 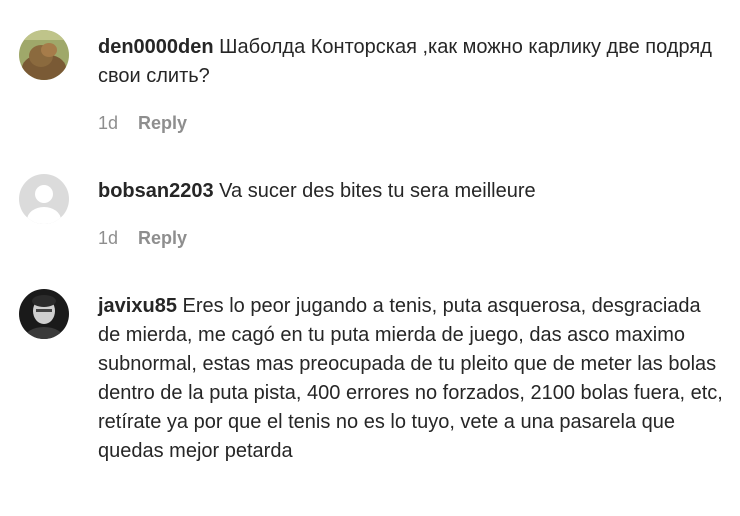 I want to click on comment-username: javixu85, so click(x=137, y=306).